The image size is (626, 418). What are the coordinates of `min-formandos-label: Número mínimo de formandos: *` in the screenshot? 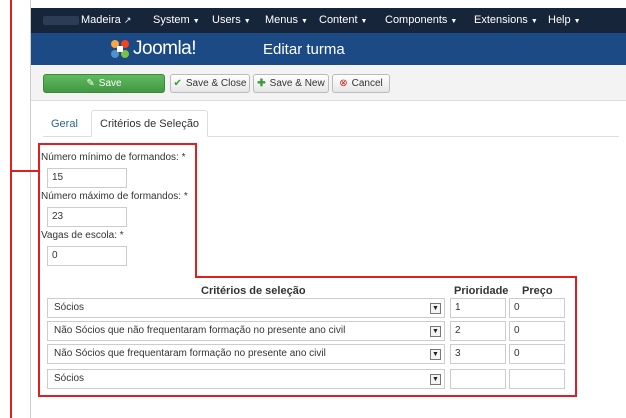 It's located at (113, 157).